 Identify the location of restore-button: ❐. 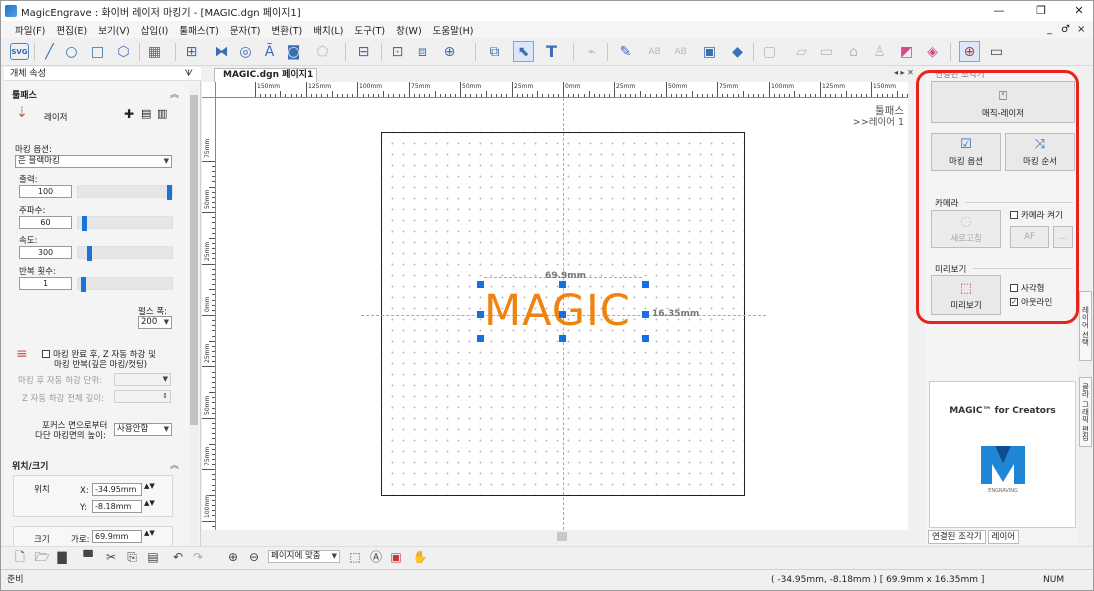
(1041, 11).